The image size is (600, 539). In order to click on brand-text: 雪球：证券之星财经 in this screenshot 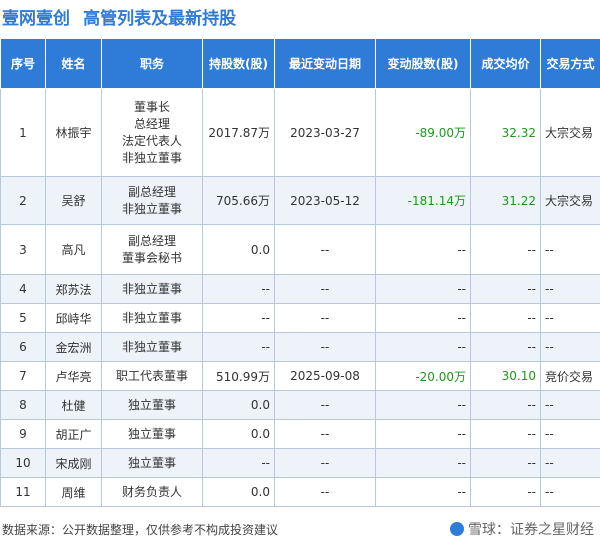, I will do `click(531, 530)`.